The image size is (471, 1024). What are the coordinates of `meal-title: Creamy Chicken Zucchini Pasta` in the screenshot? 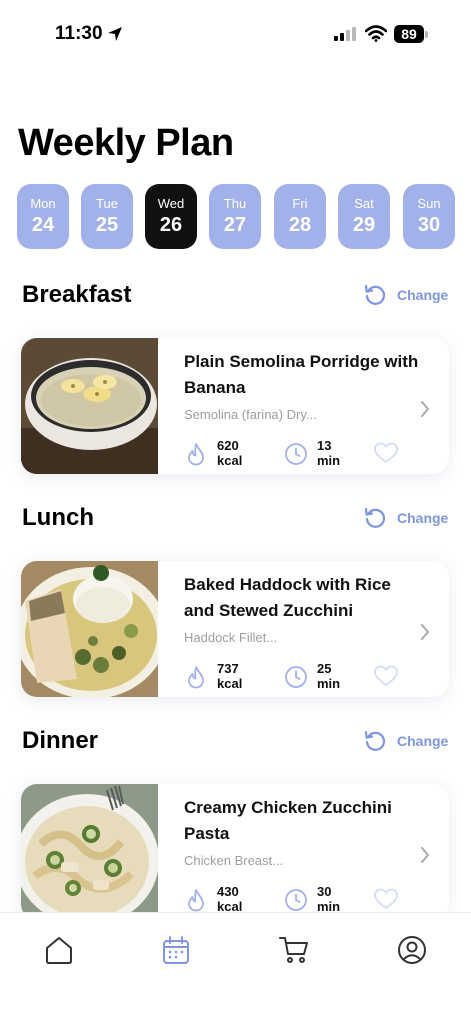 It's located at (288, 820).